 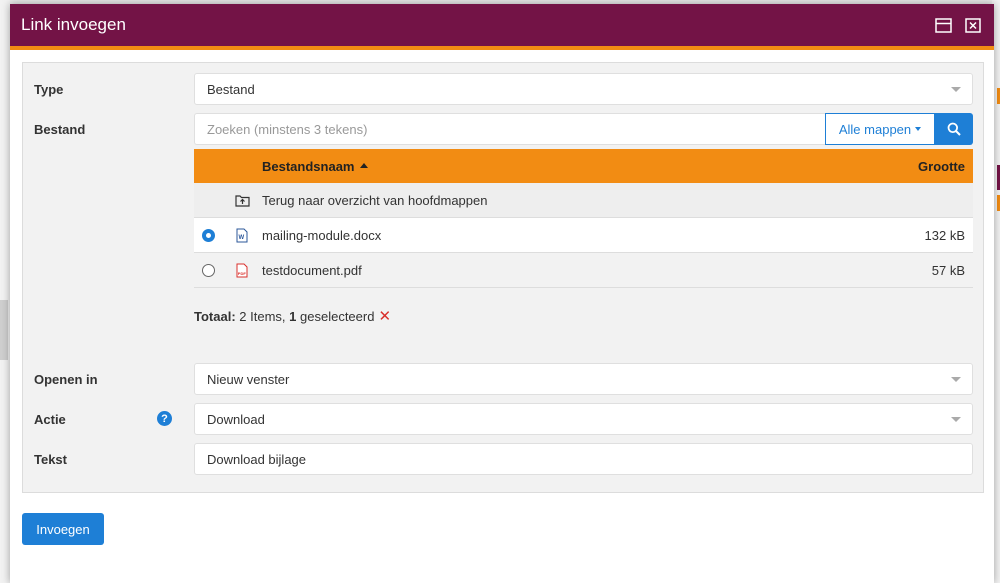 What do you see at coordinates (73, 24) in the screenshot?
I see `dialog-title: Link invoegen` at bounding box center [73, 24].